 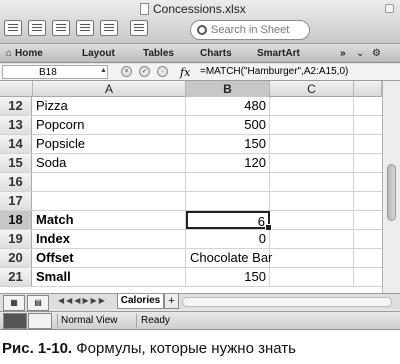 What do you see at coordinates (312, 125) in the screenshot?
I see `cell-c13` at bounding box center [312, 125].